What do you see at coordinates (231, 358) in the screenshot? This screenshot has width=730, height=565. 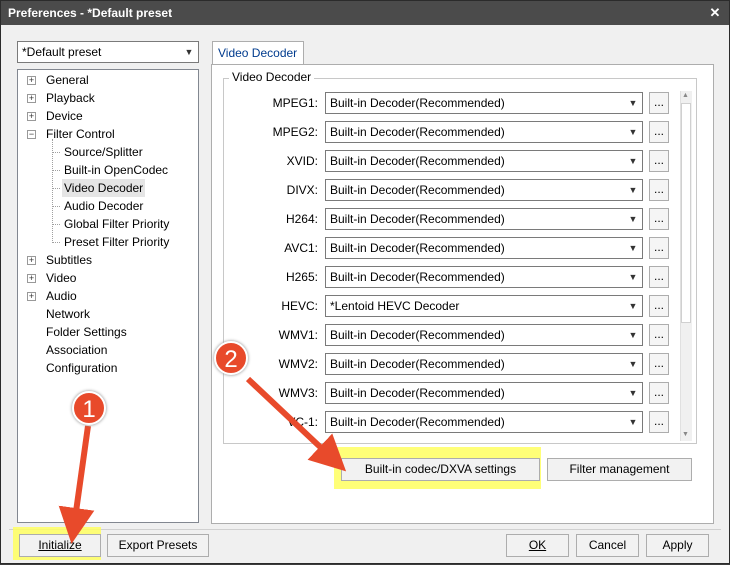 I see `callout-2: 2` at bounding box center [231, 358].